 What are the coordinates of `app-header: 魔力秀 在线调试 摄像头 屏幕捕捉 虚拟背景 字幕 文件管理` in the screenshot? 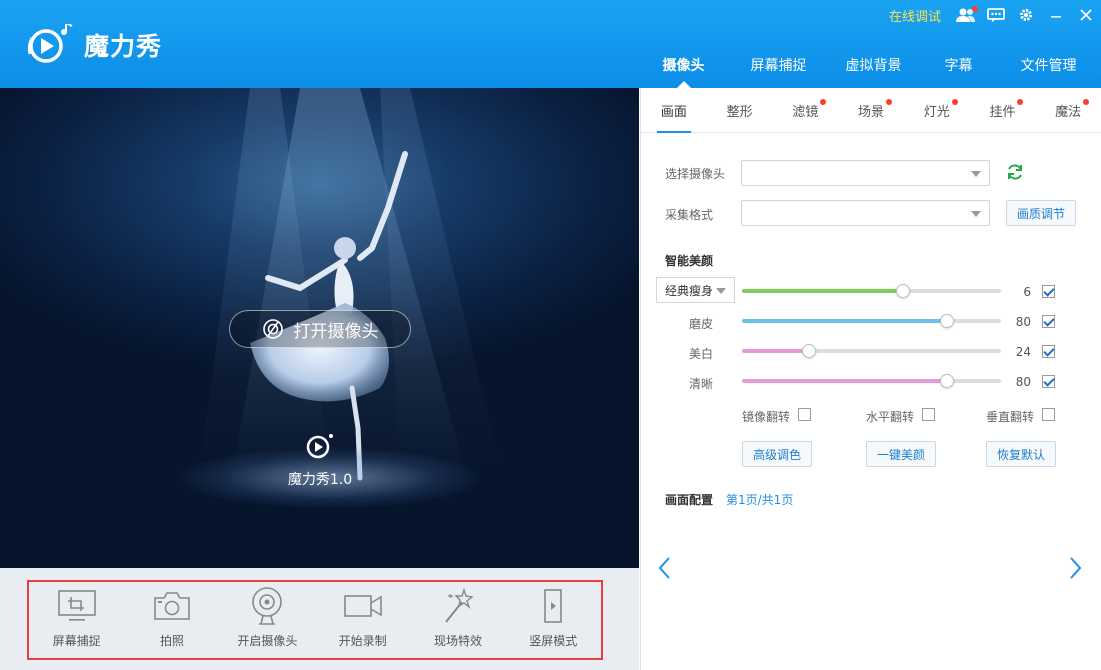 It's located at (550, 44).